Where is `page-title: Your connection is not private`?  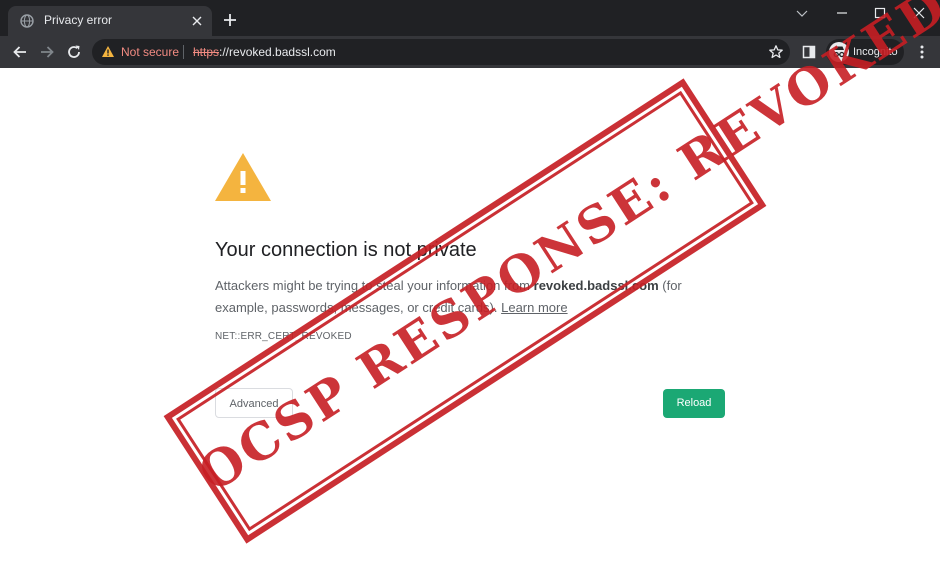 page-title: Your connection is not private is located at coordinates (346, 250).